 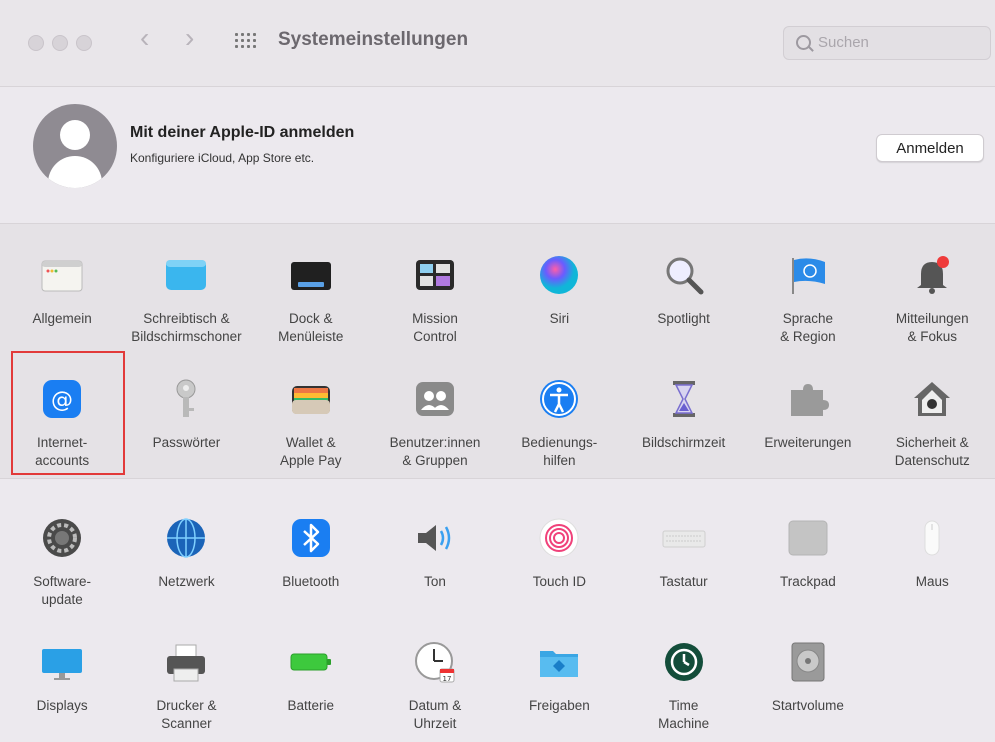 I want to click on pref-item-label: Passwörter, so click(x=186, y=442).